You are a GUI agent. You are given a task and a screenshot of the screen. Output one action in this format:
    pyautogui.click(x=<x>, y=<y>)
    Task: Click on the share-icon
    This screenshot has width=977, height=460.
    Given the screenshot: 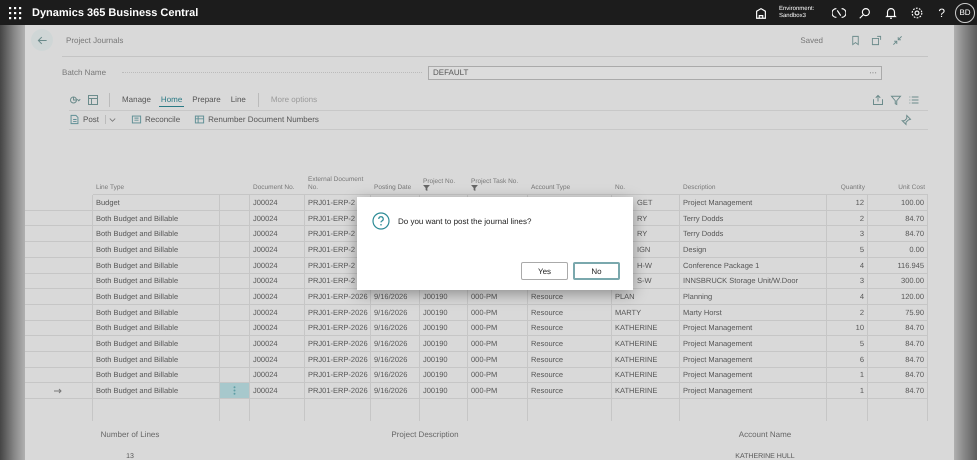 What is the action you would take?
    pyautogui.click(x=878, y=100)
    